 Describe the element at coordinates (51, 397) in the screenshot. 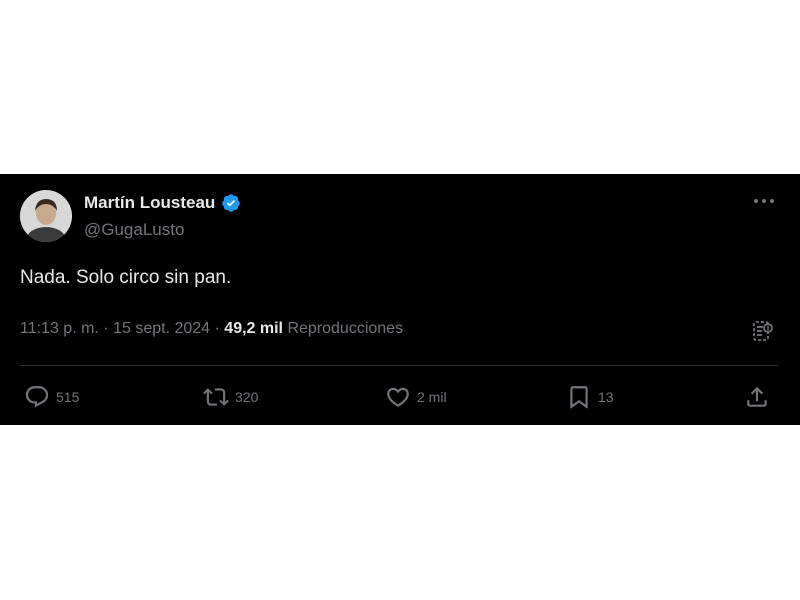

I see `reply-button: 515` at that location.